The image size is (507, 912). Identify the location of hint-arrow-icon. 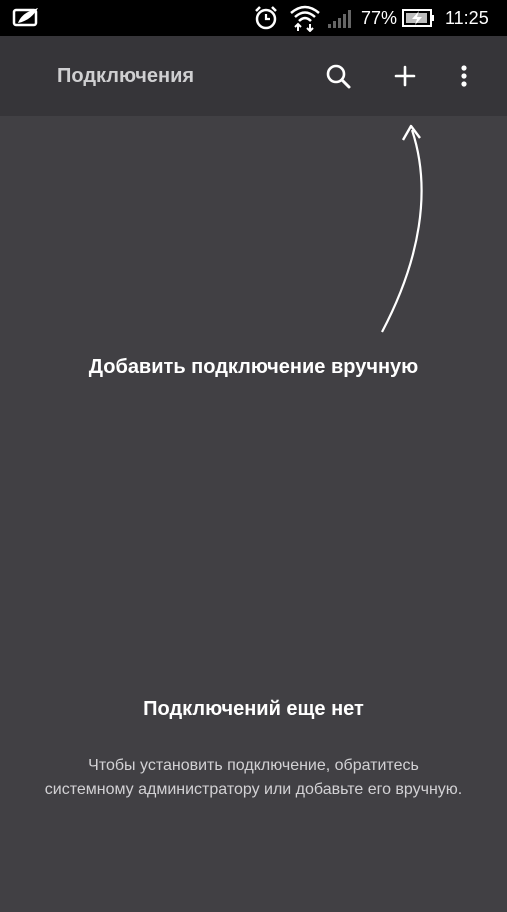
(402, 228).